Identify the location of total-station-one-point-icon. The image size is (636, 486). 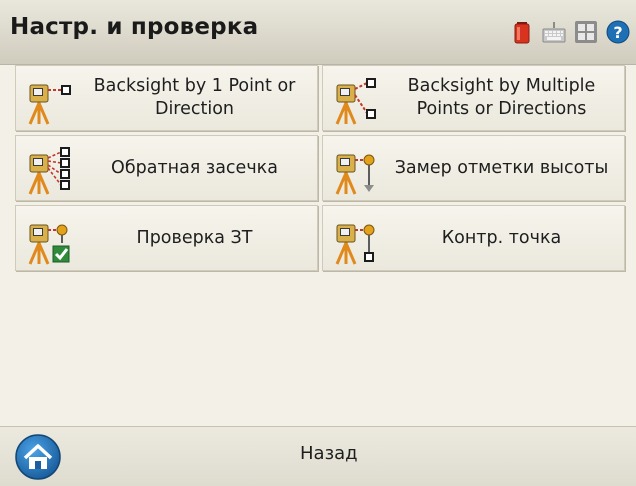
(49, 104).